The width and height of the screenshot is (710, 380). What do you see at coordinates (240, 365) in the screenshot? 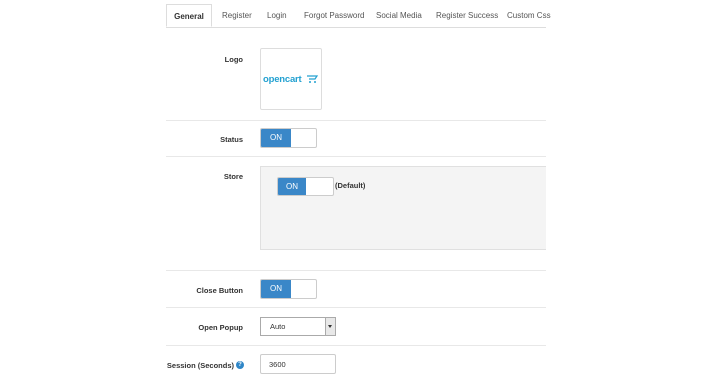
I see `question-circle-icon: ?` at bounding box center [240, 365].